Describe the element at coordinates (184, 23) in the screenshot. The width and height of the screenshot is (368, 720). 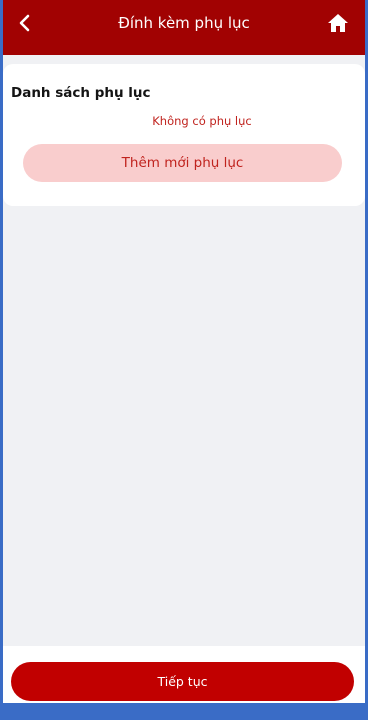
I see `page-title: Đính kèm phụ lục` at that location.